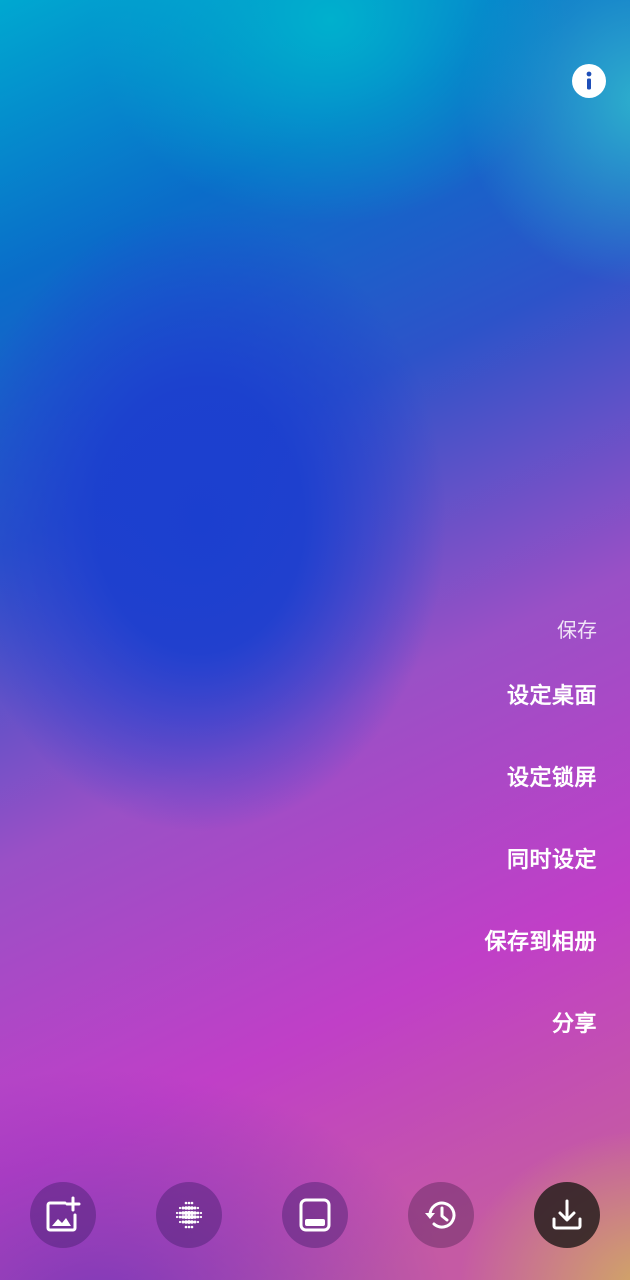  What do you see at coordinates (447, 943) in the screenshot?
I see `save-to-album-item: 保存到相册` at bounding box center [447, 943].